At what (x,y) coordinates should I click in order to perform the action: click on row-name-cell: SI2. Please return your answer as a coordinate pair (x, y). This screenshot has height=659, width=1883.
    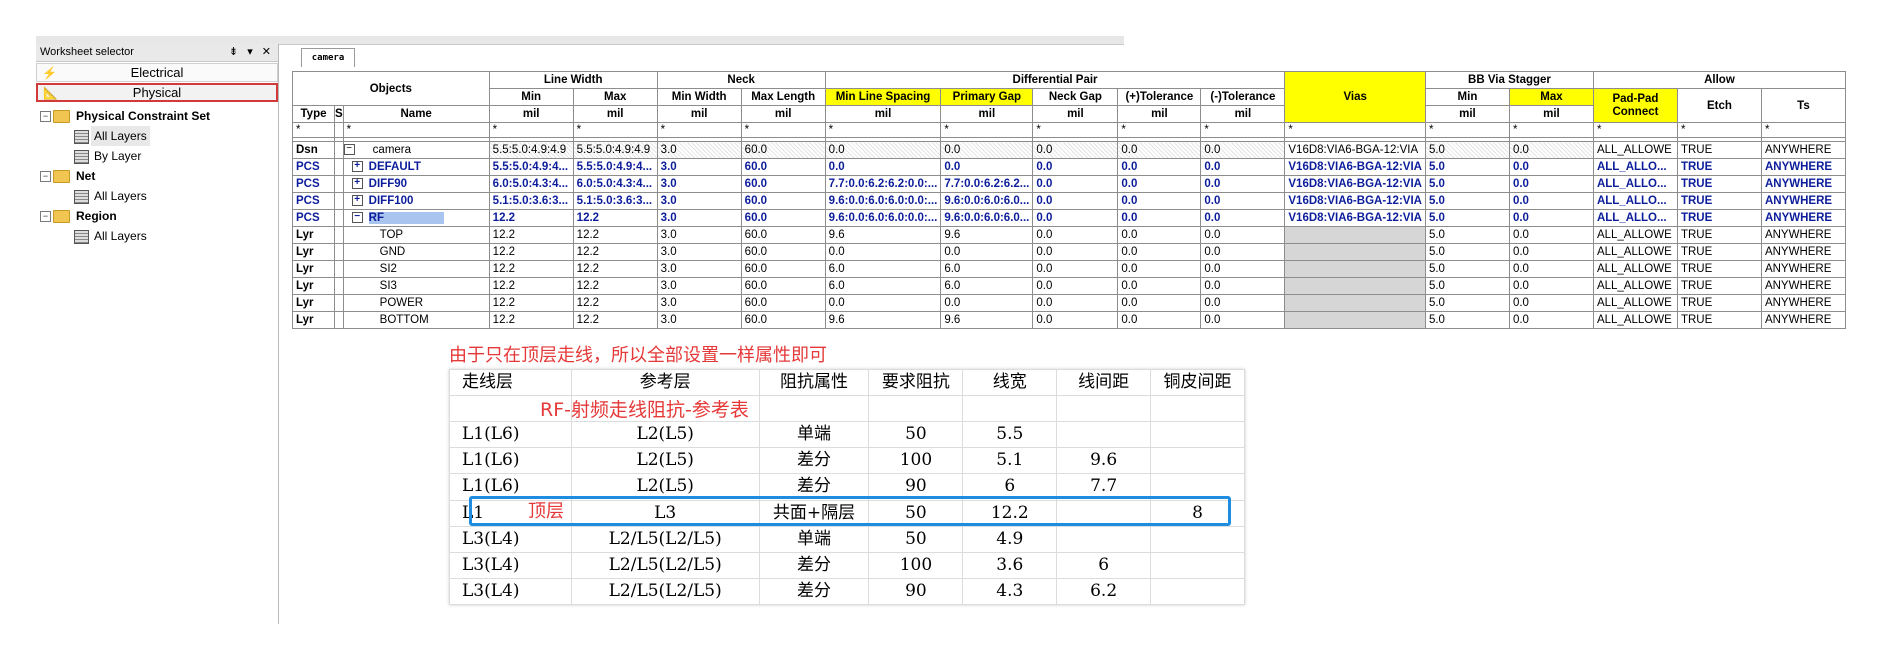
    Looking at the image, I should click on (416, 269).